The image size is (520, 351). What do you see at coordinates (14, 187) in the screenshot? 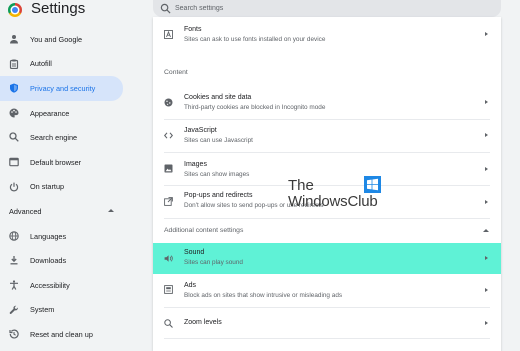
I see `power-icon` at bounding box center [14, 187].